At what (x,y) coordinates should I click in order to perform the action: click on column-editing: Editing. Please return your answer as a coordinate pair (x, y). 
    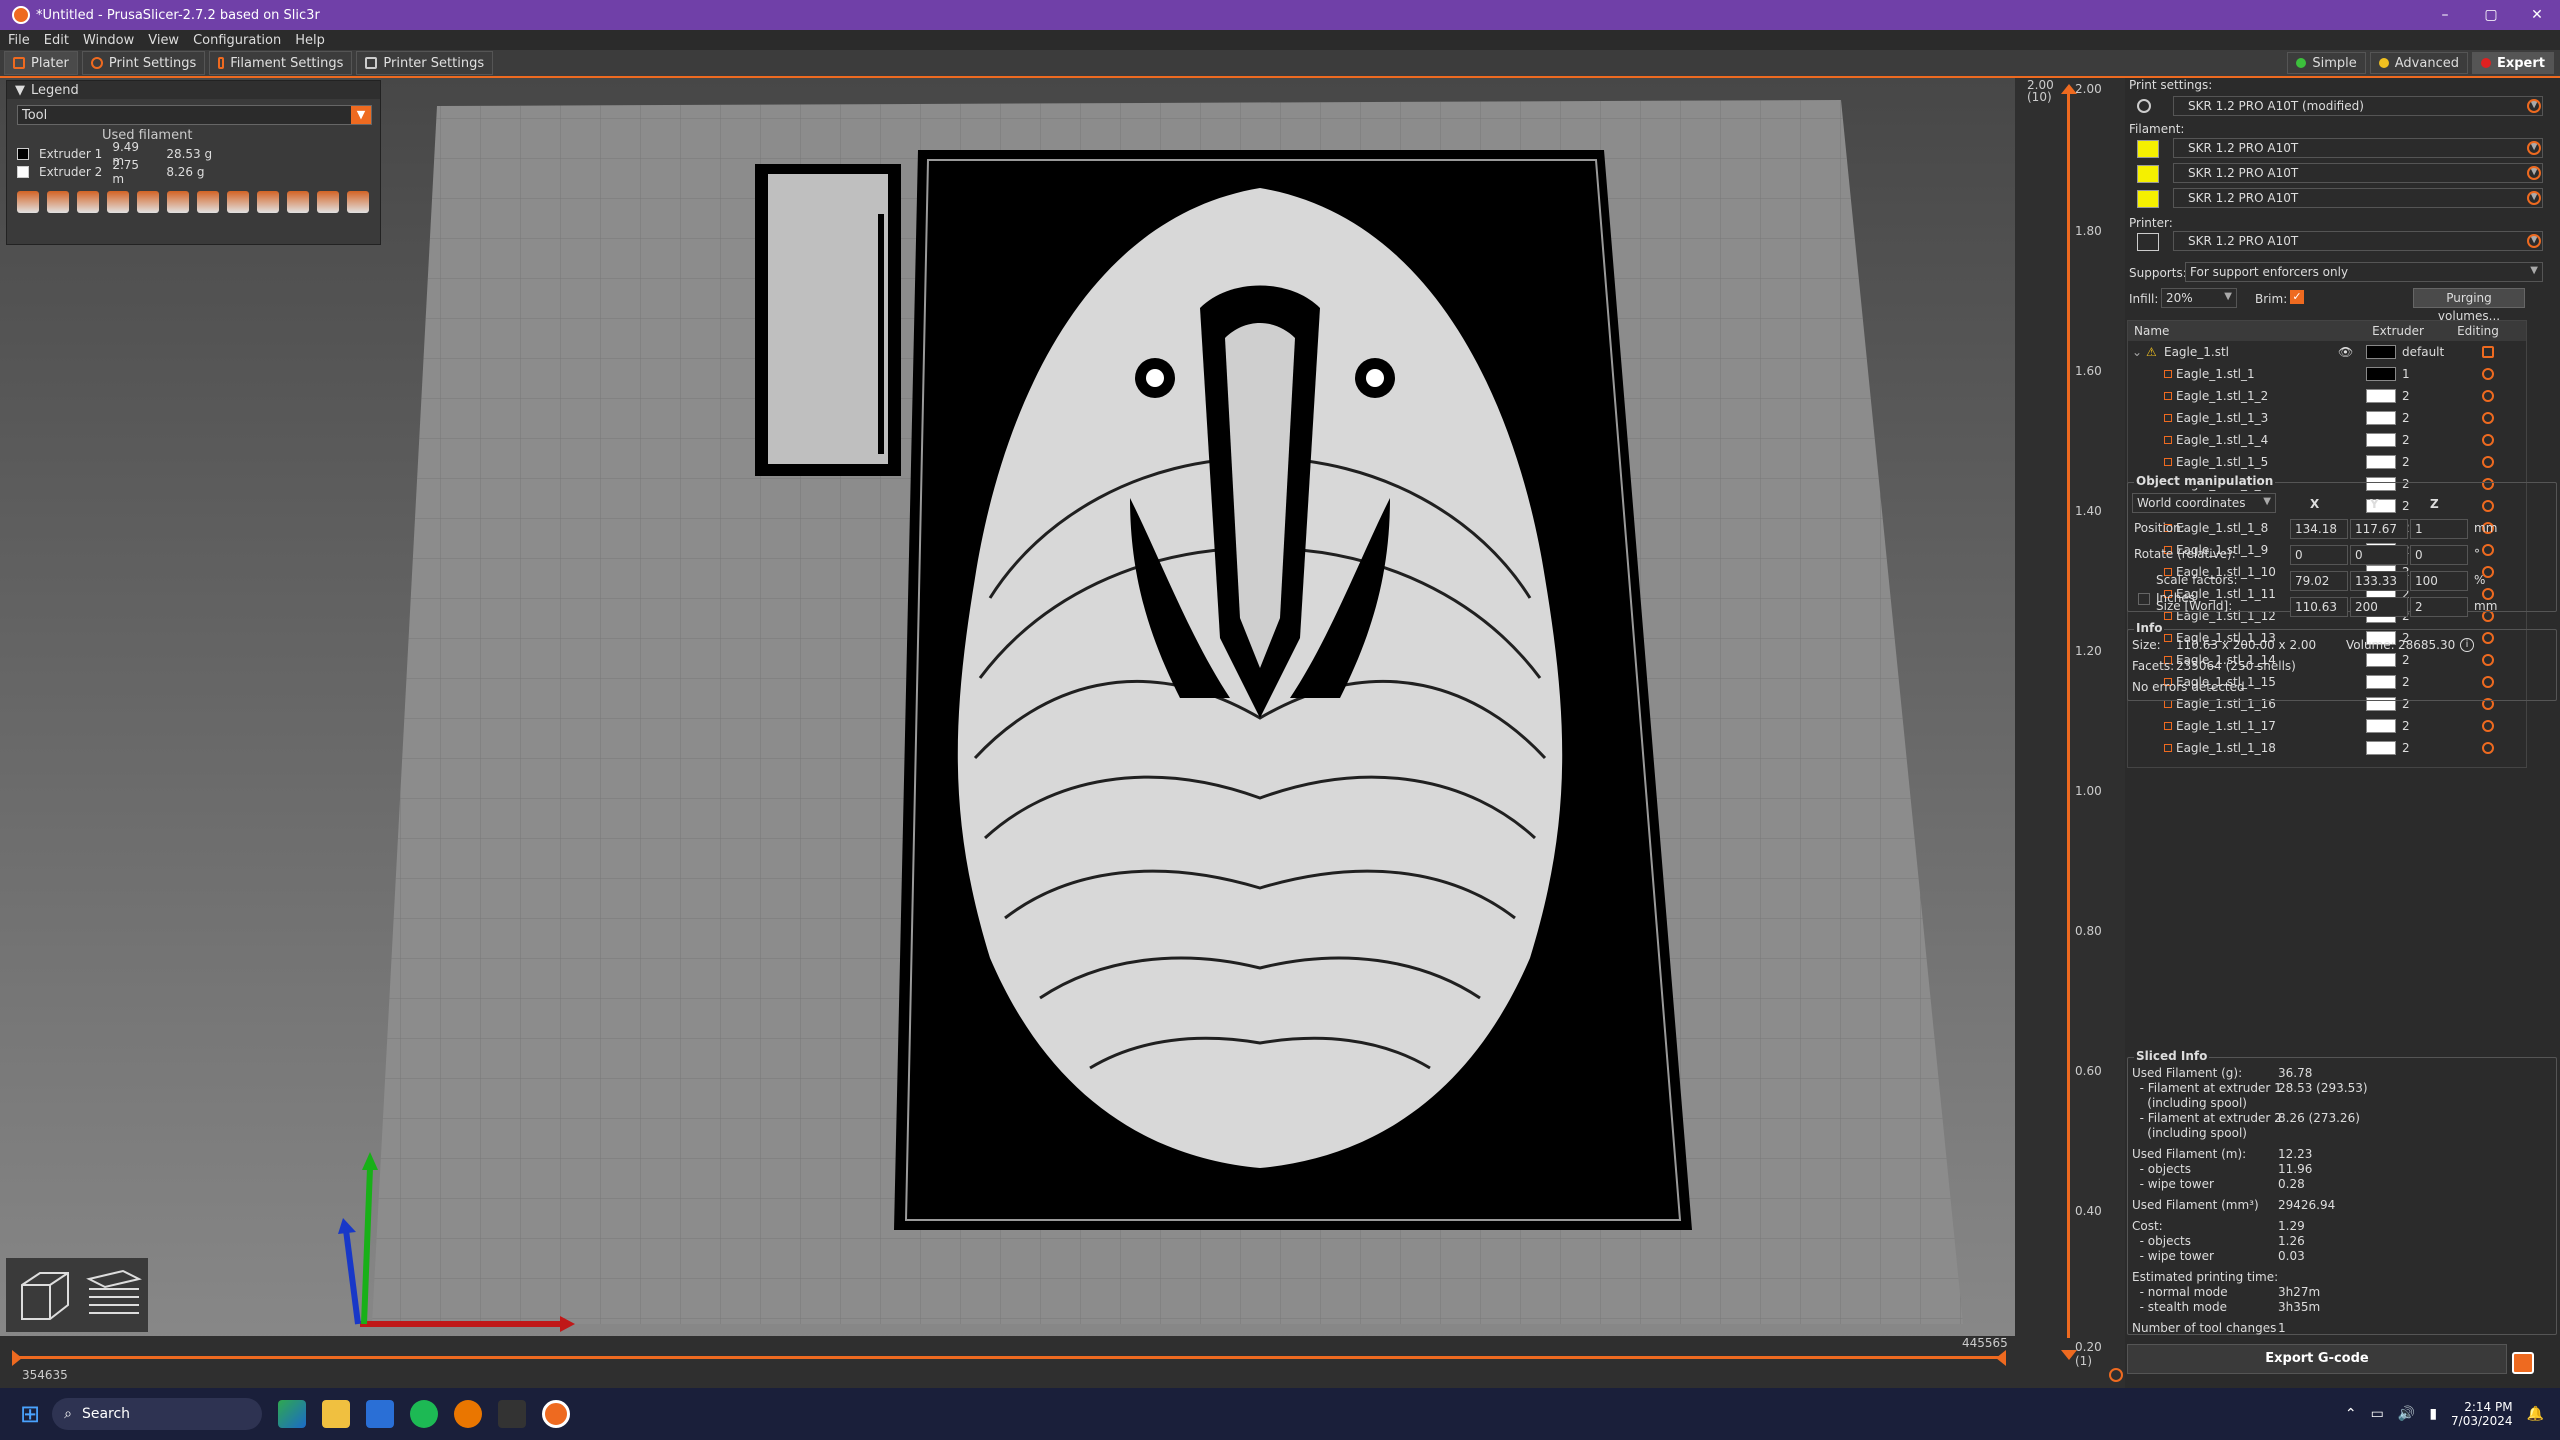
    Looking at the image, I should click on (2478, 331).